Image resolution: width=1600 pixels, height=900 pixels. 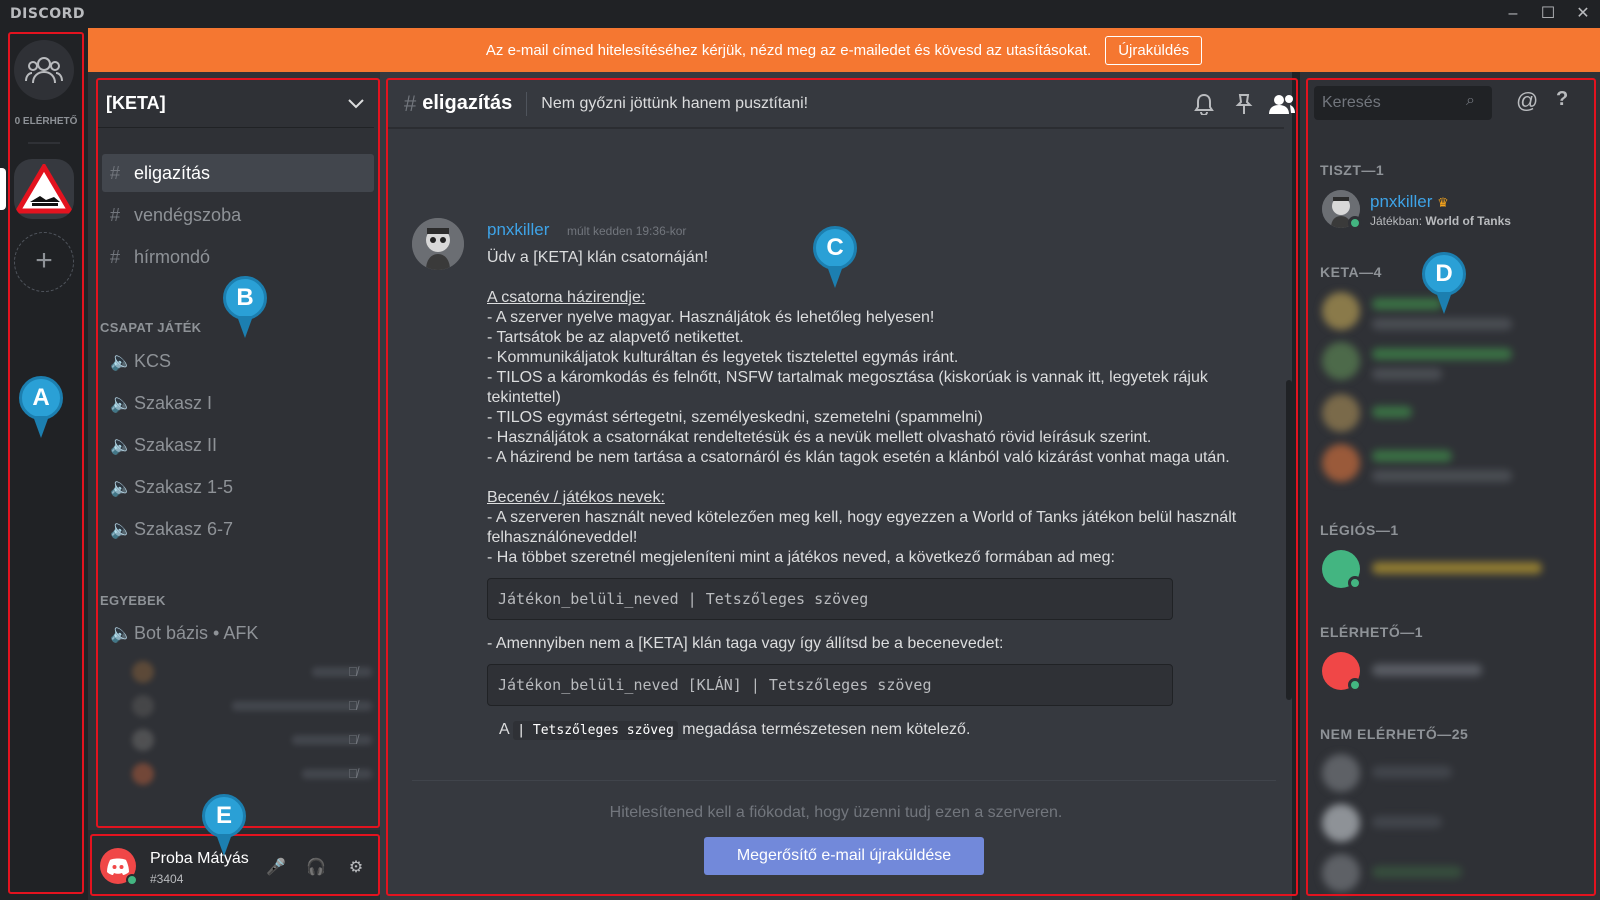 I want to click on annotation-pin-c: C, so click(x=835, y=259).